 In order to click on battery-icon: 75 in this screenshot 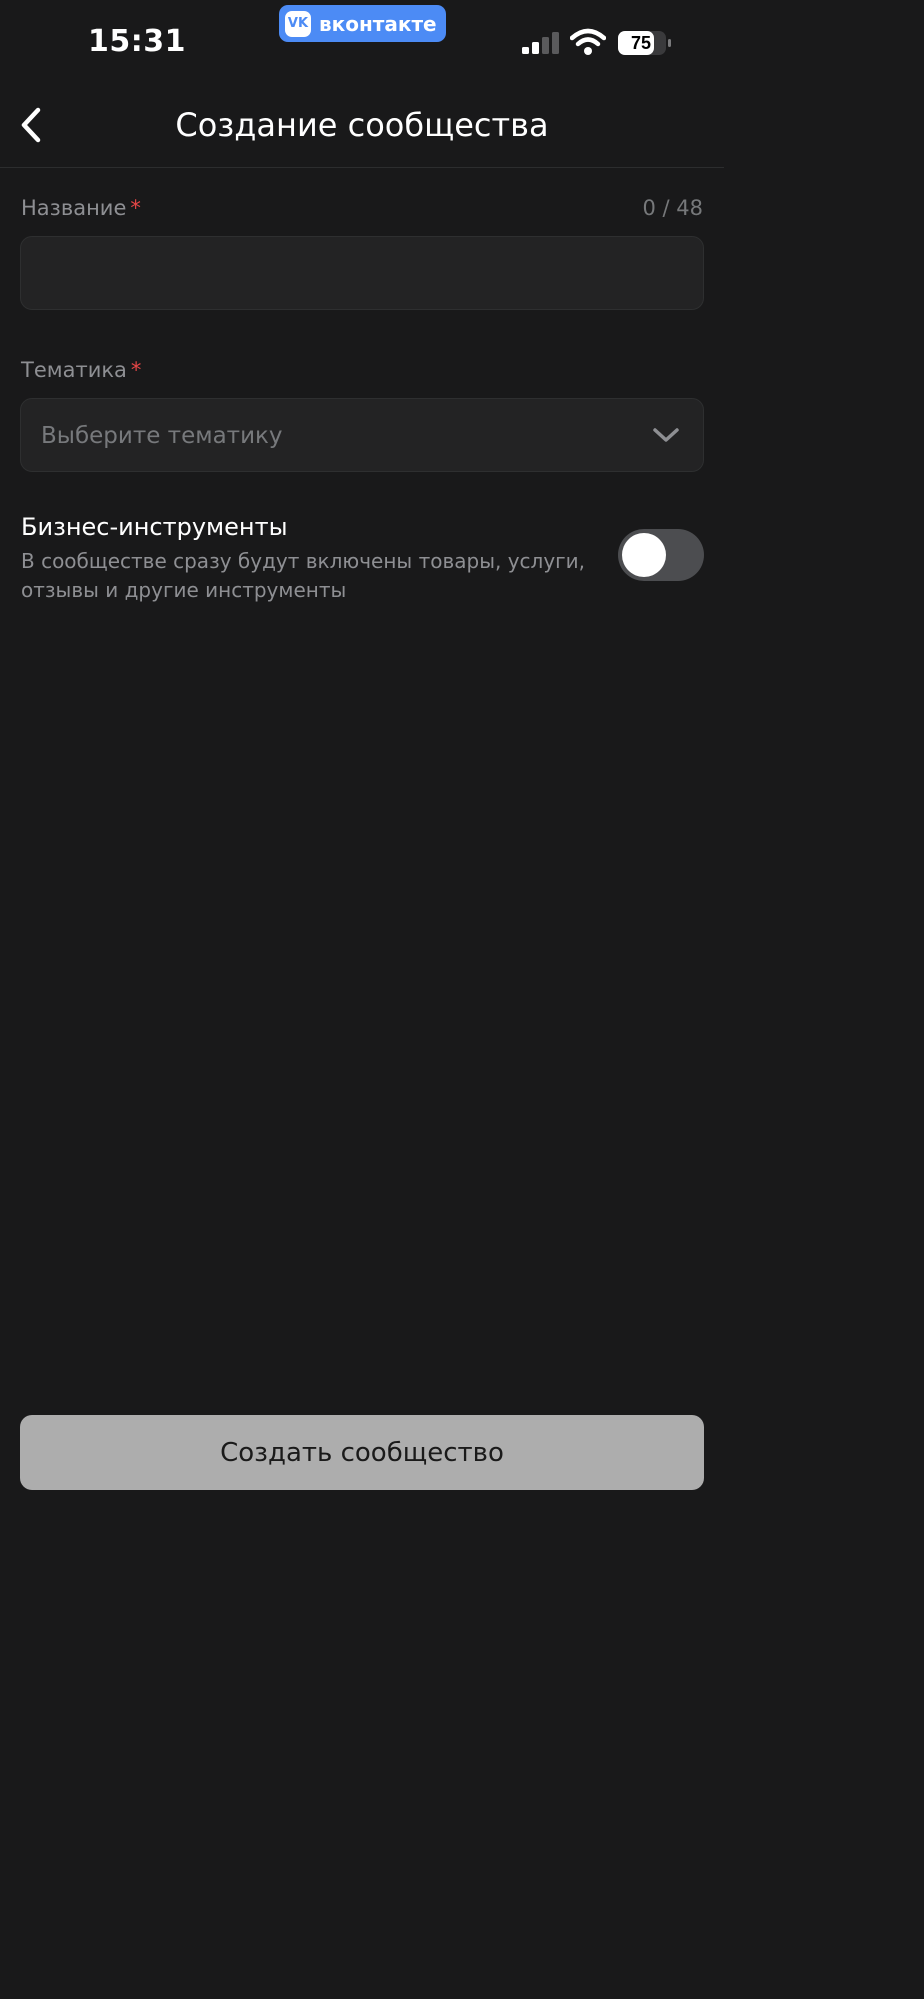, I will do `click(644, 43)`.